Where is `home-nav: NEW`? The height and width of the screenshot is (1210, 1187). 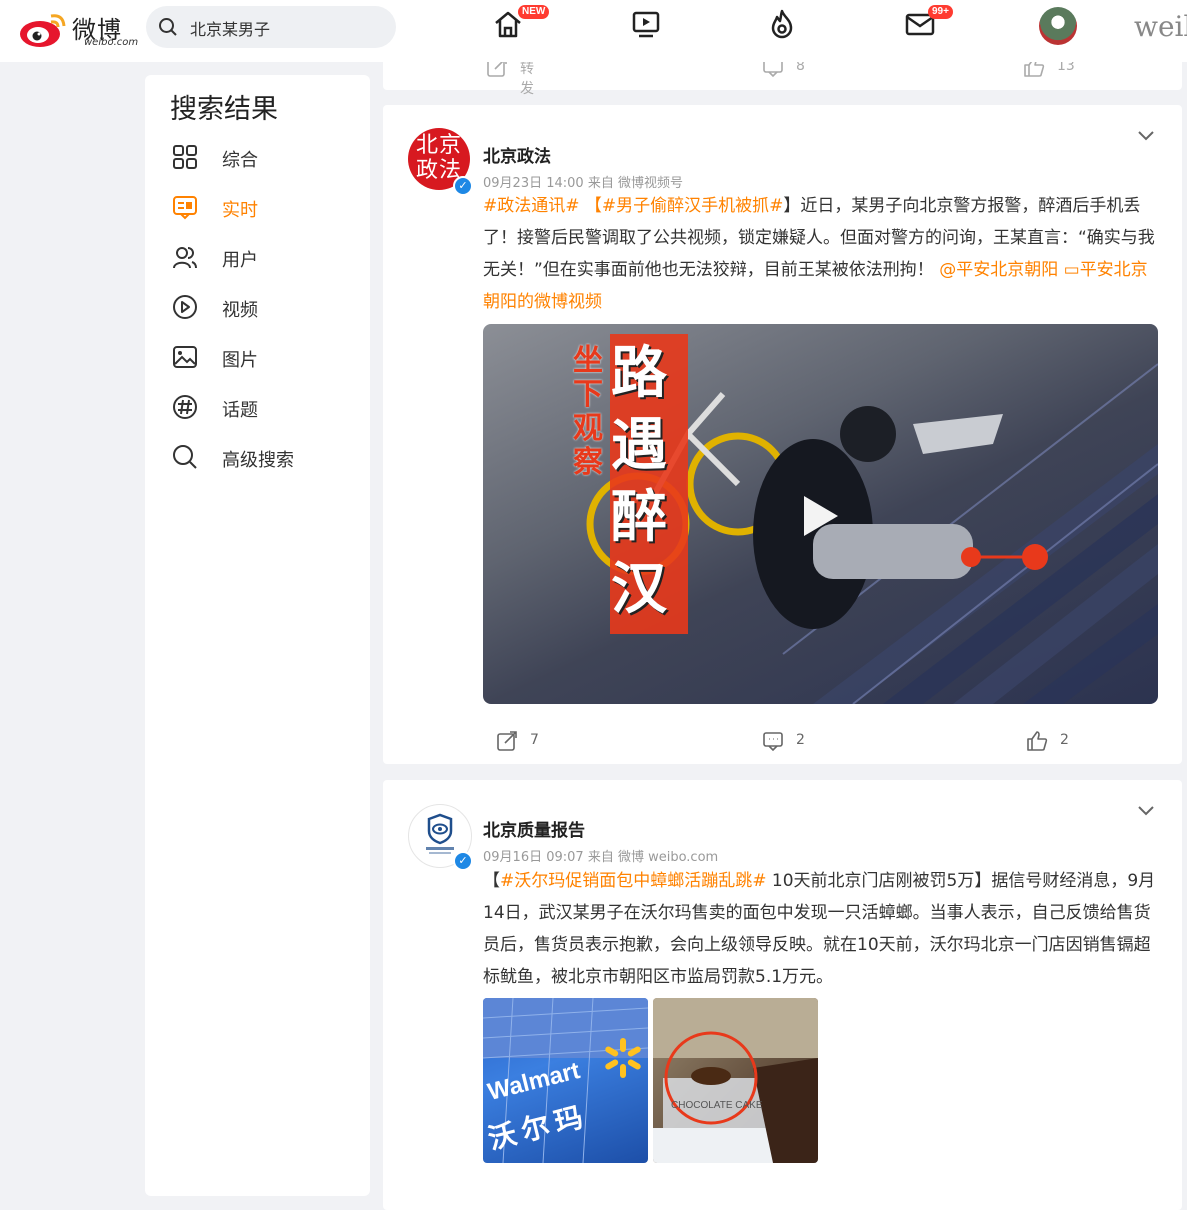
home-nav: NEW is located at coordinates (521, 24).